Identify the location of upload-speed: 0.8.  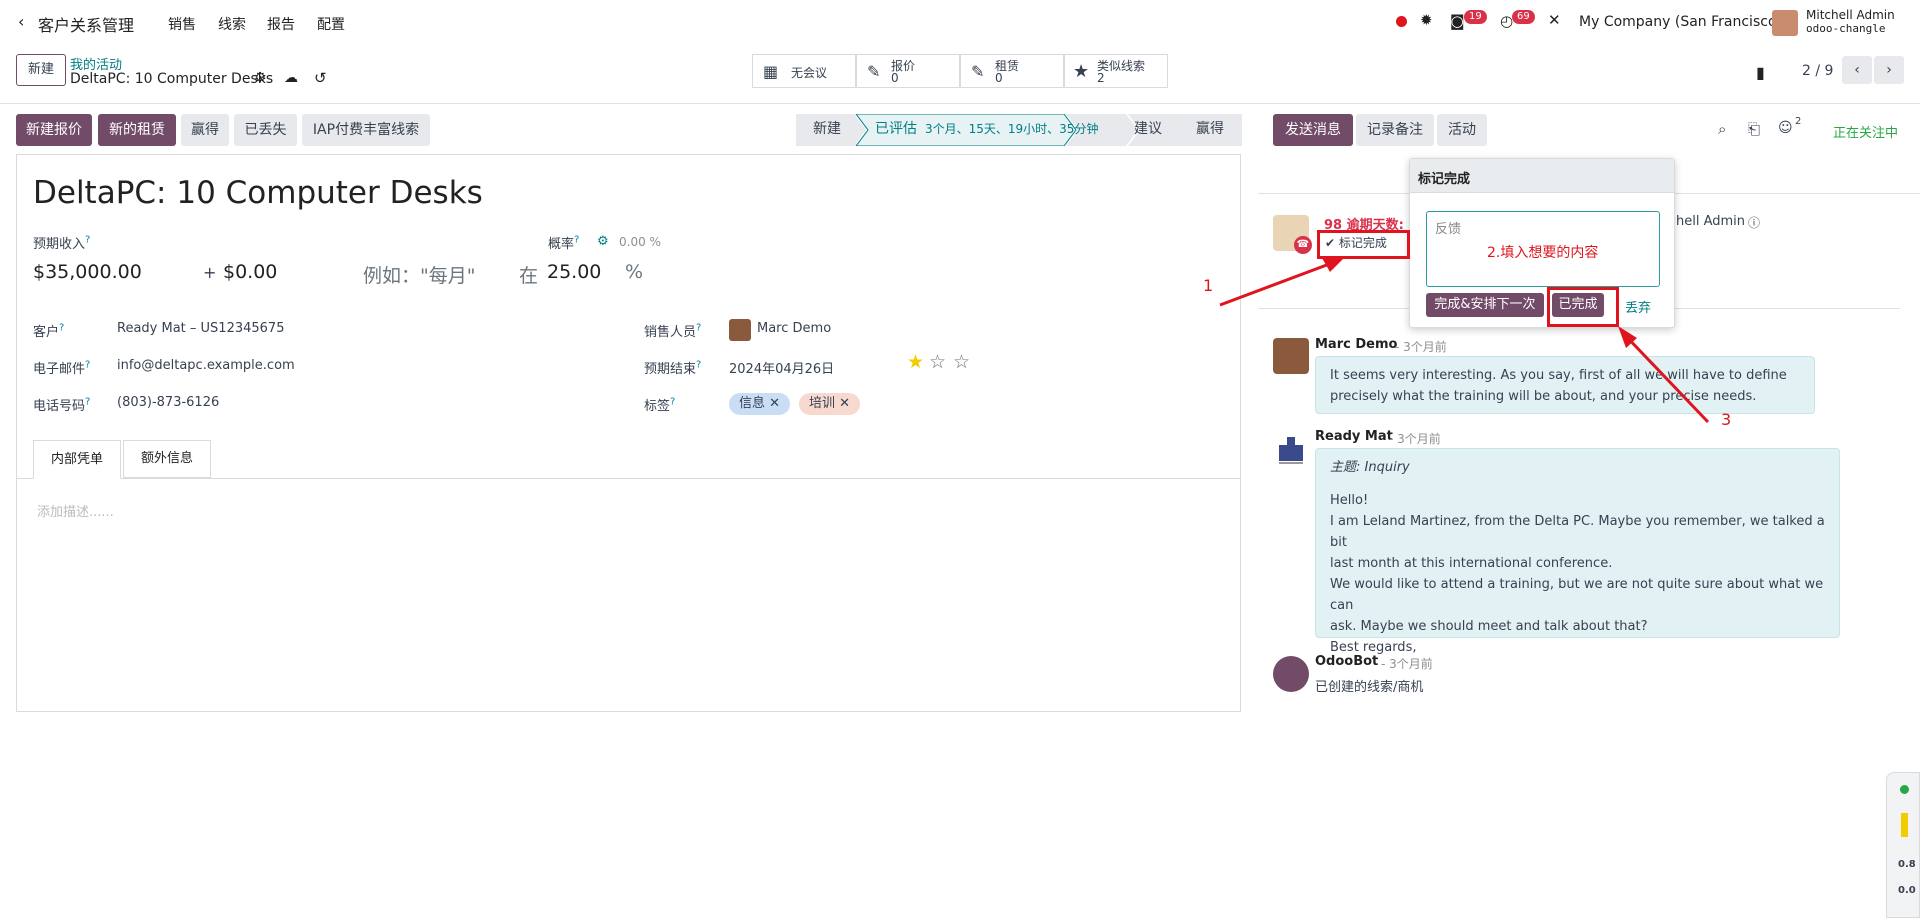
(1907, 864).